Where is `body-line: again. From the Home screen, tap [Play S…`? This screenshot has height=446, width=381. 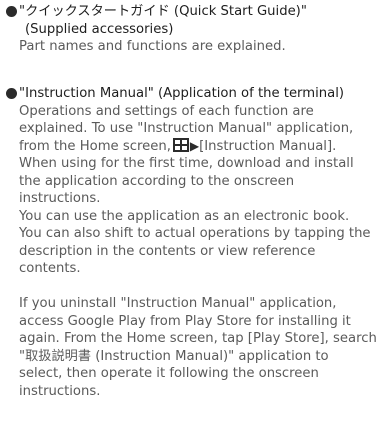 body-line: again. From the Home screen, tap [Play S… is located at coordinates (198, 338).